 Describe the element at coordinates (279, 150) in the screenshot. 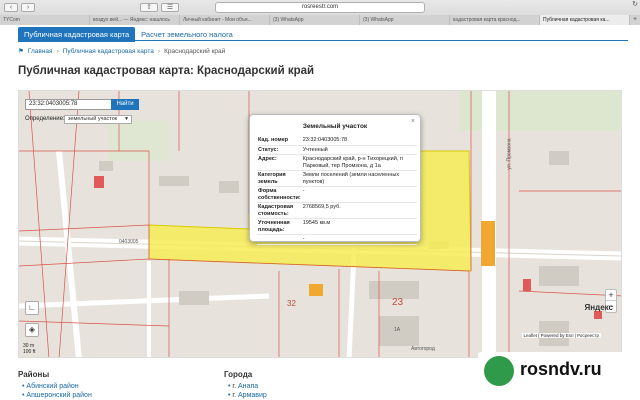

I see `field-label: Статус:` at that location.